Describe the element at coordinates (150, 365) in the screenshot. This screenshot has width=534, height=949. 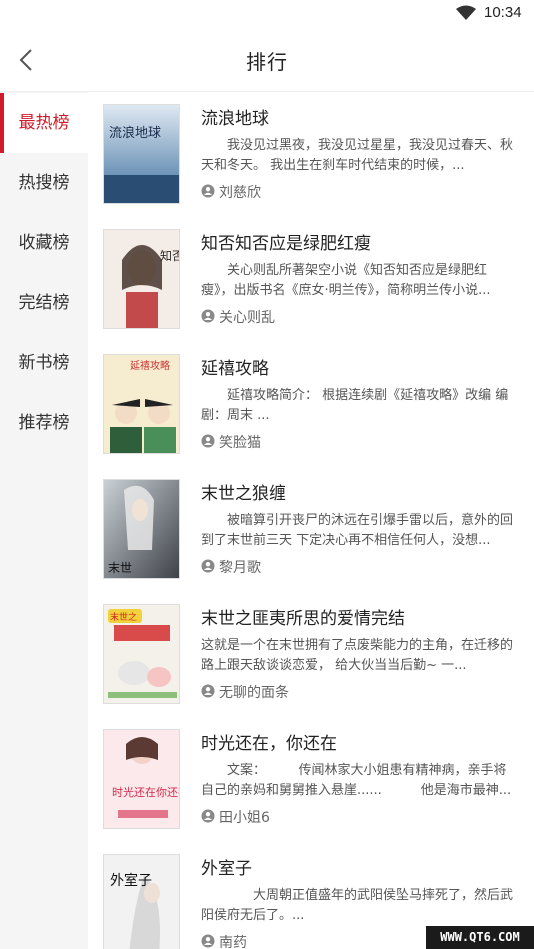
I see `cover-title-text: 延禧攻略` at that location.